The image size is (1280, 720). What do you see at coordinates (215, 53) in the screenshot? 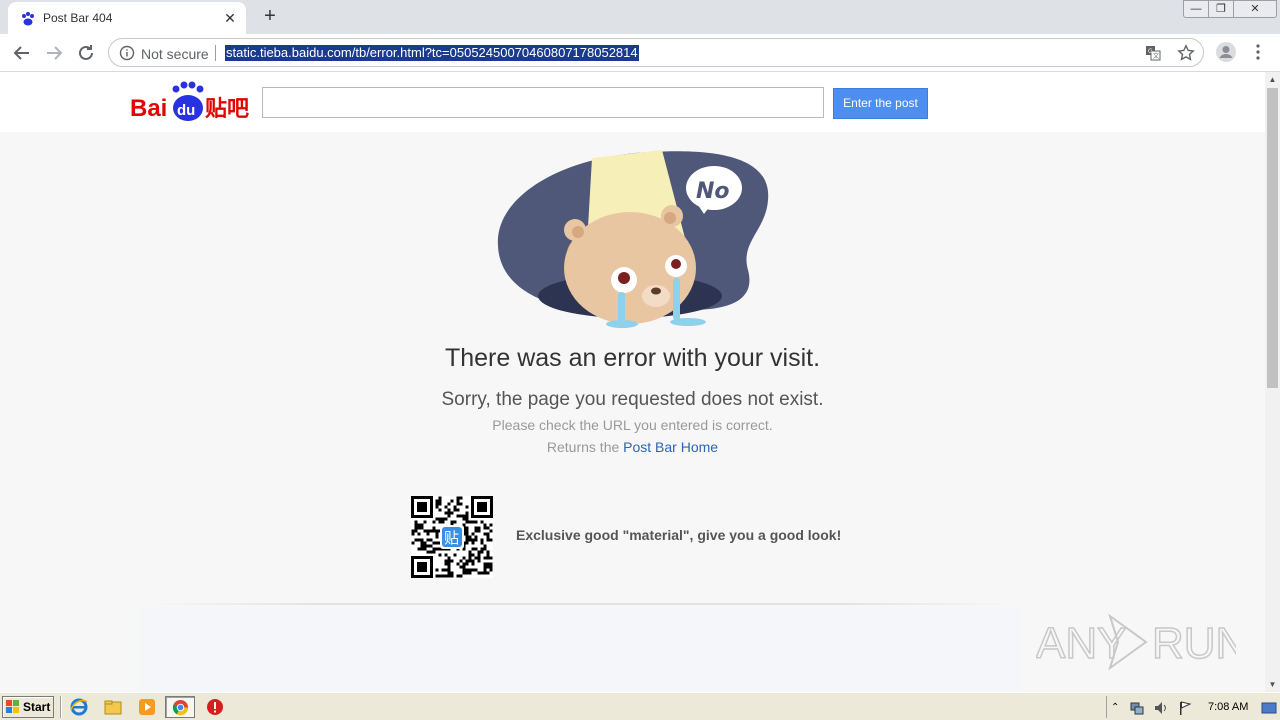
I see `omnibox-divider` at bounding box center [215, 53].